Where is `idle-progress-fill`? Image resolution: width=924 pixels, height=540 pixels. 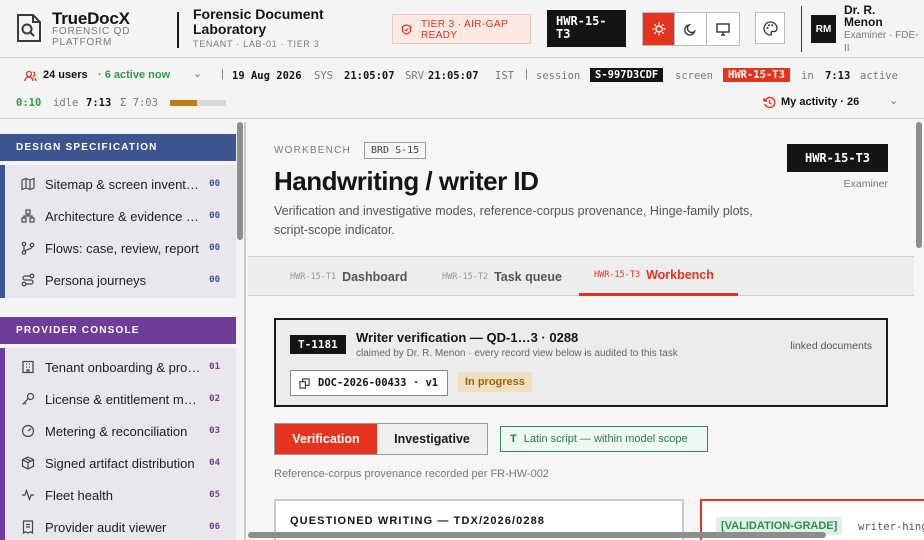 idle-progress-fill is located at coordinates (183, 103).